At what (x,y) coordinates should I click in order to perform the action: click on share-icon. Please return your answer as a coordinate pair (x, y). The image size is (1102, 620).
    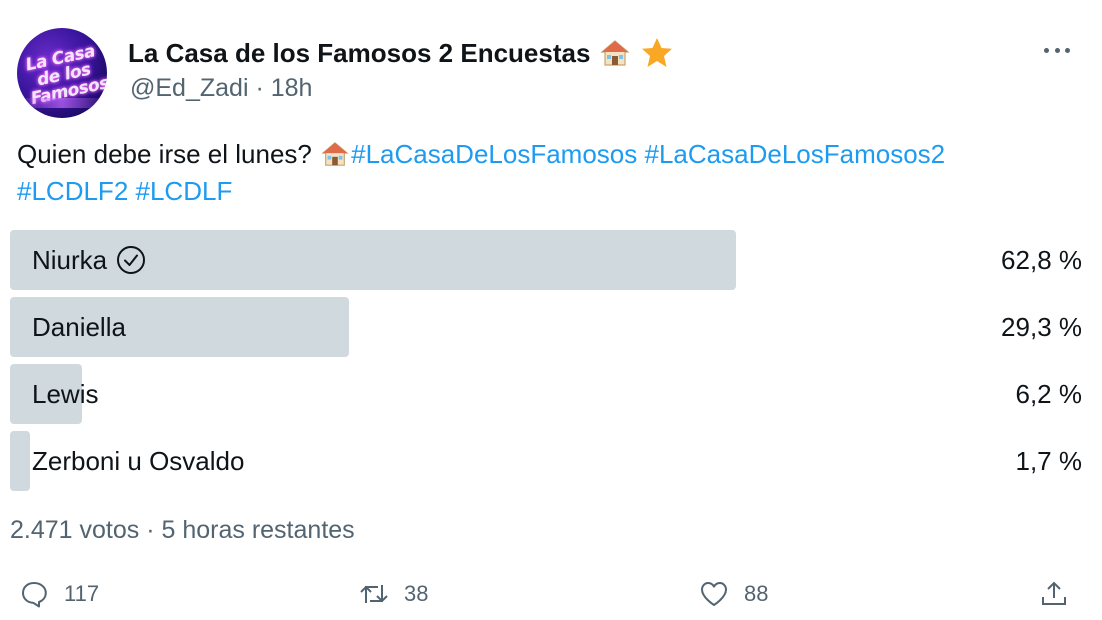
    Looking at the image, I should click on (1054, 593).